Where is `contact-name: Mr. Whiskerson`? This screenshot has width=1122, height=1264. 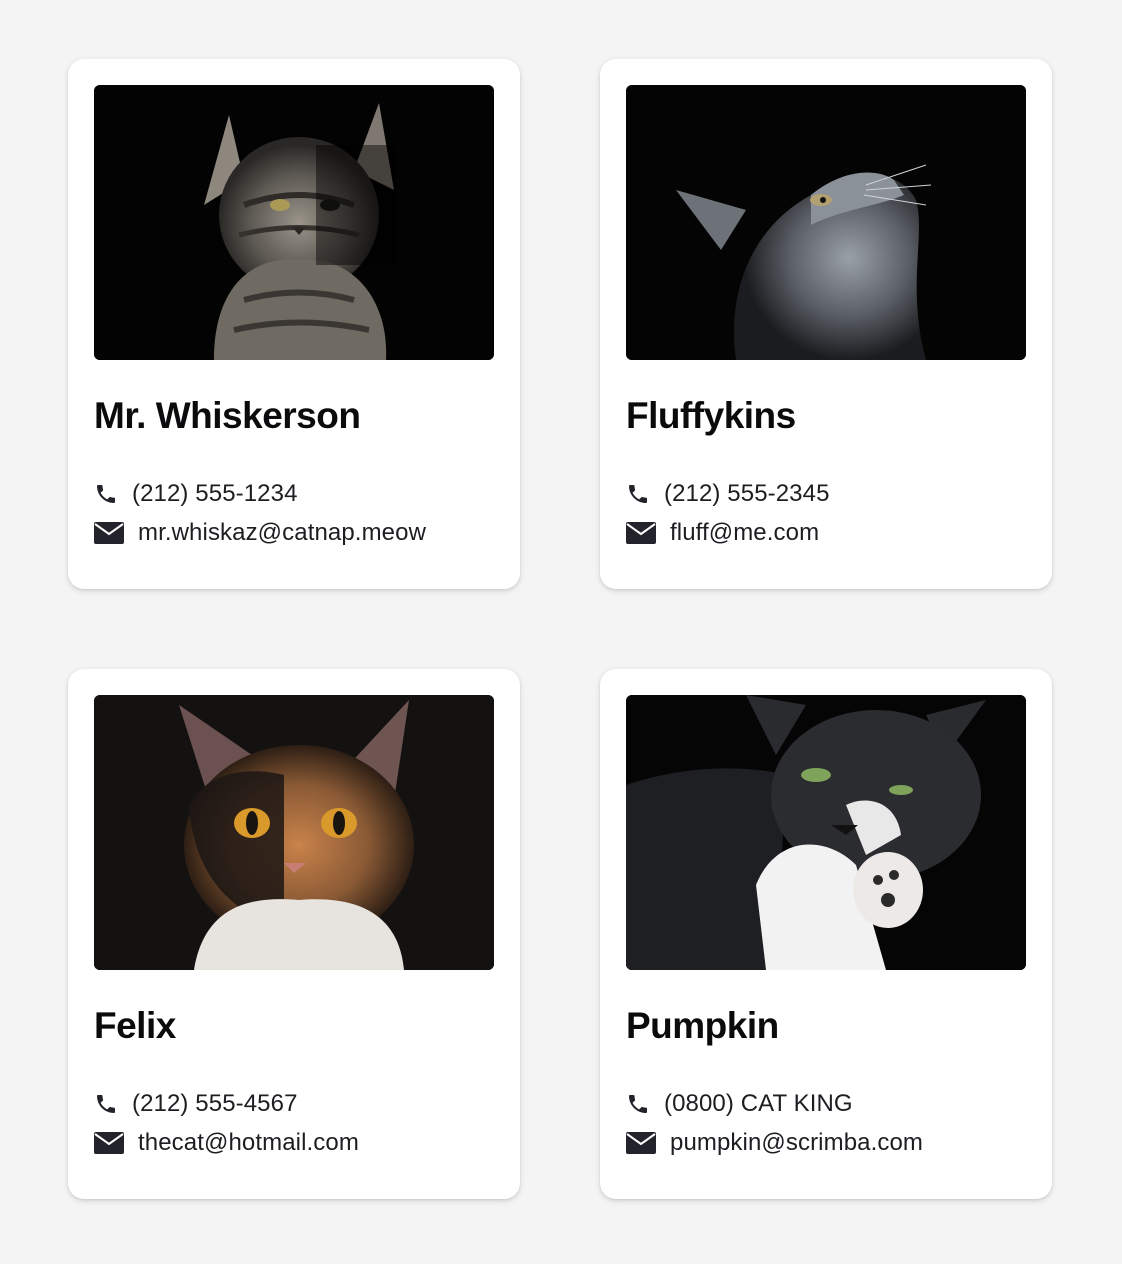 contact-name: Mr. Whiskerson is located at coordinates (227, 415).